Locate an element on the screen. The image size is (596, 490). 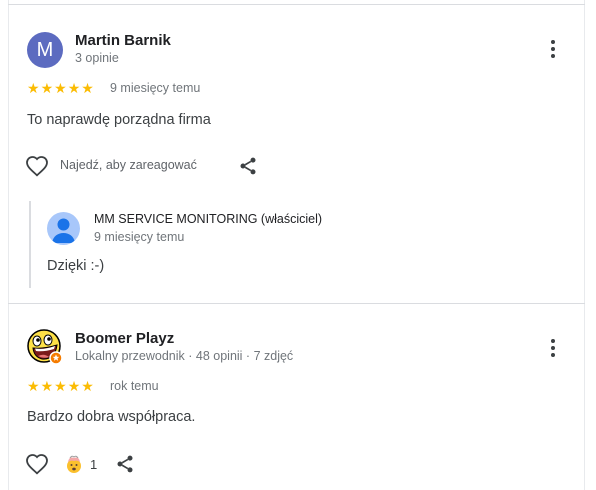
reply-text: Dzięki :-) is located at coordinates (76, 266).